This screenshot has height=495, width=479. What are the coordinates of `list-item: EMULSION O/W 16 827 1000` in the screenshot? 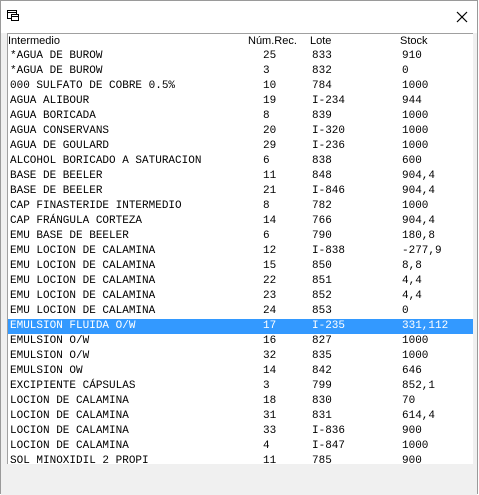 It's located at (240, 341).